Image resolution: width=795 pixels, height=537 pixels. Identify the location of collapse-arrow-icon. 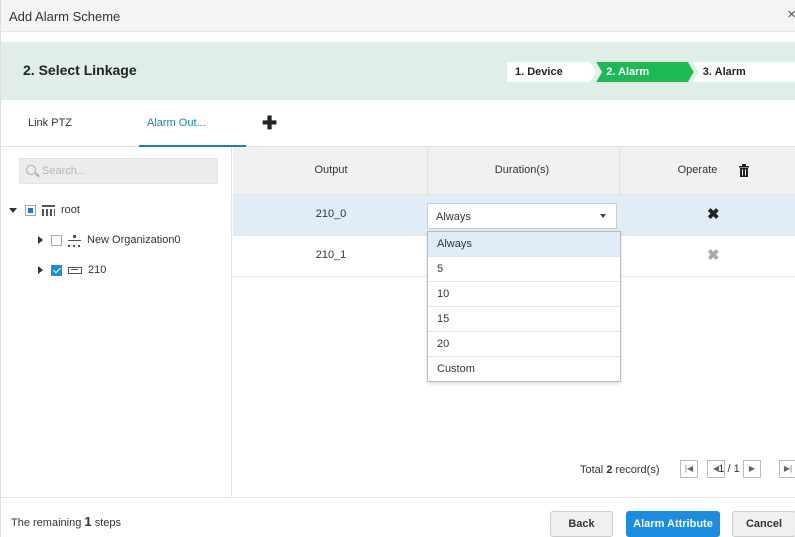
(13, 210).